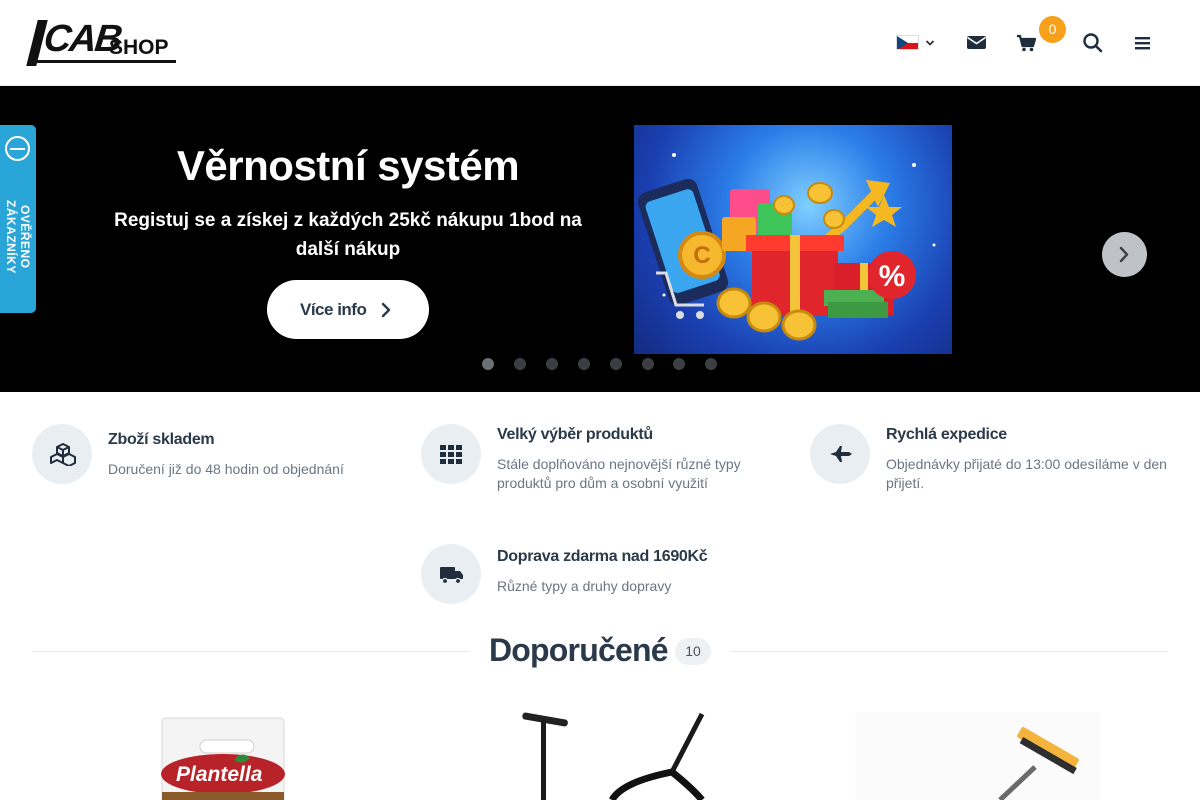  Describe the element at coordinates (333, 309) in the screenshot. I see `more-info-label: Více info` at that location.